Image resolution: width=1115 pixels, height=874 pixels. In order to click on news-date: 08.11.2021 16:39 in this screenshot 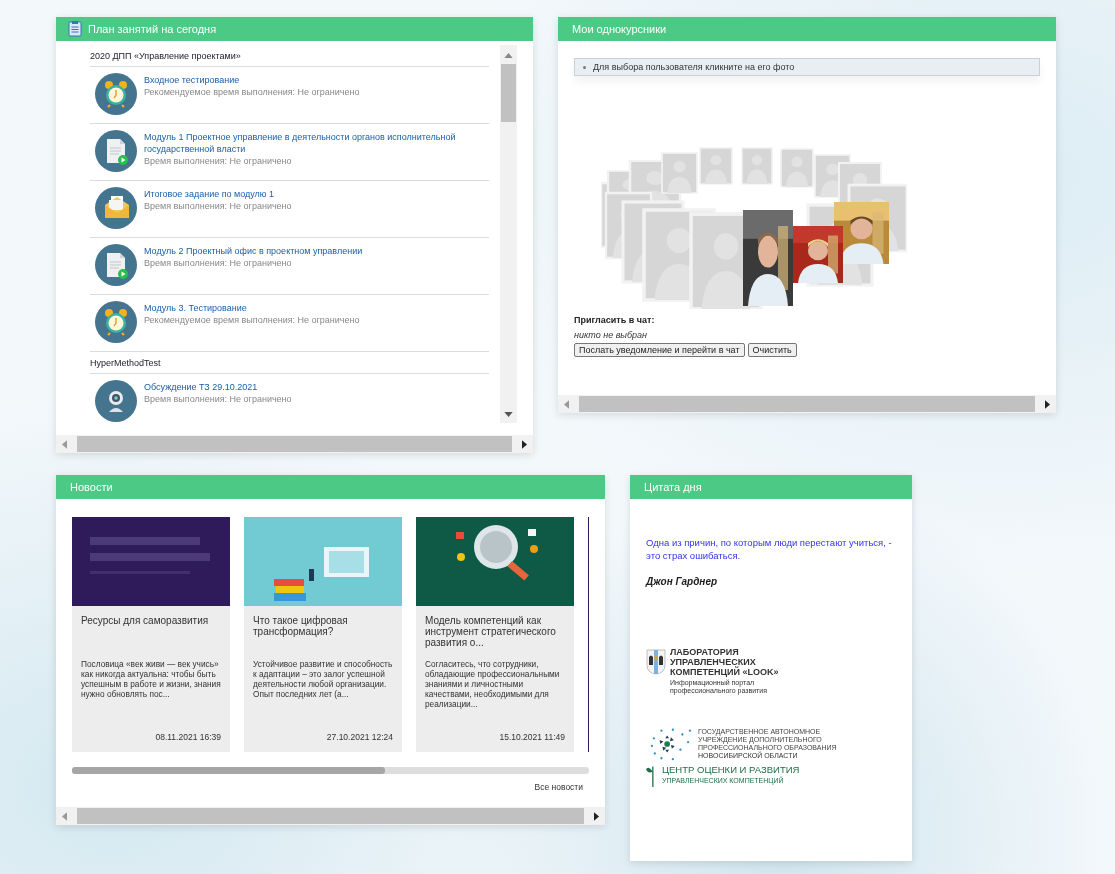, I will do `click(187, 737)`.